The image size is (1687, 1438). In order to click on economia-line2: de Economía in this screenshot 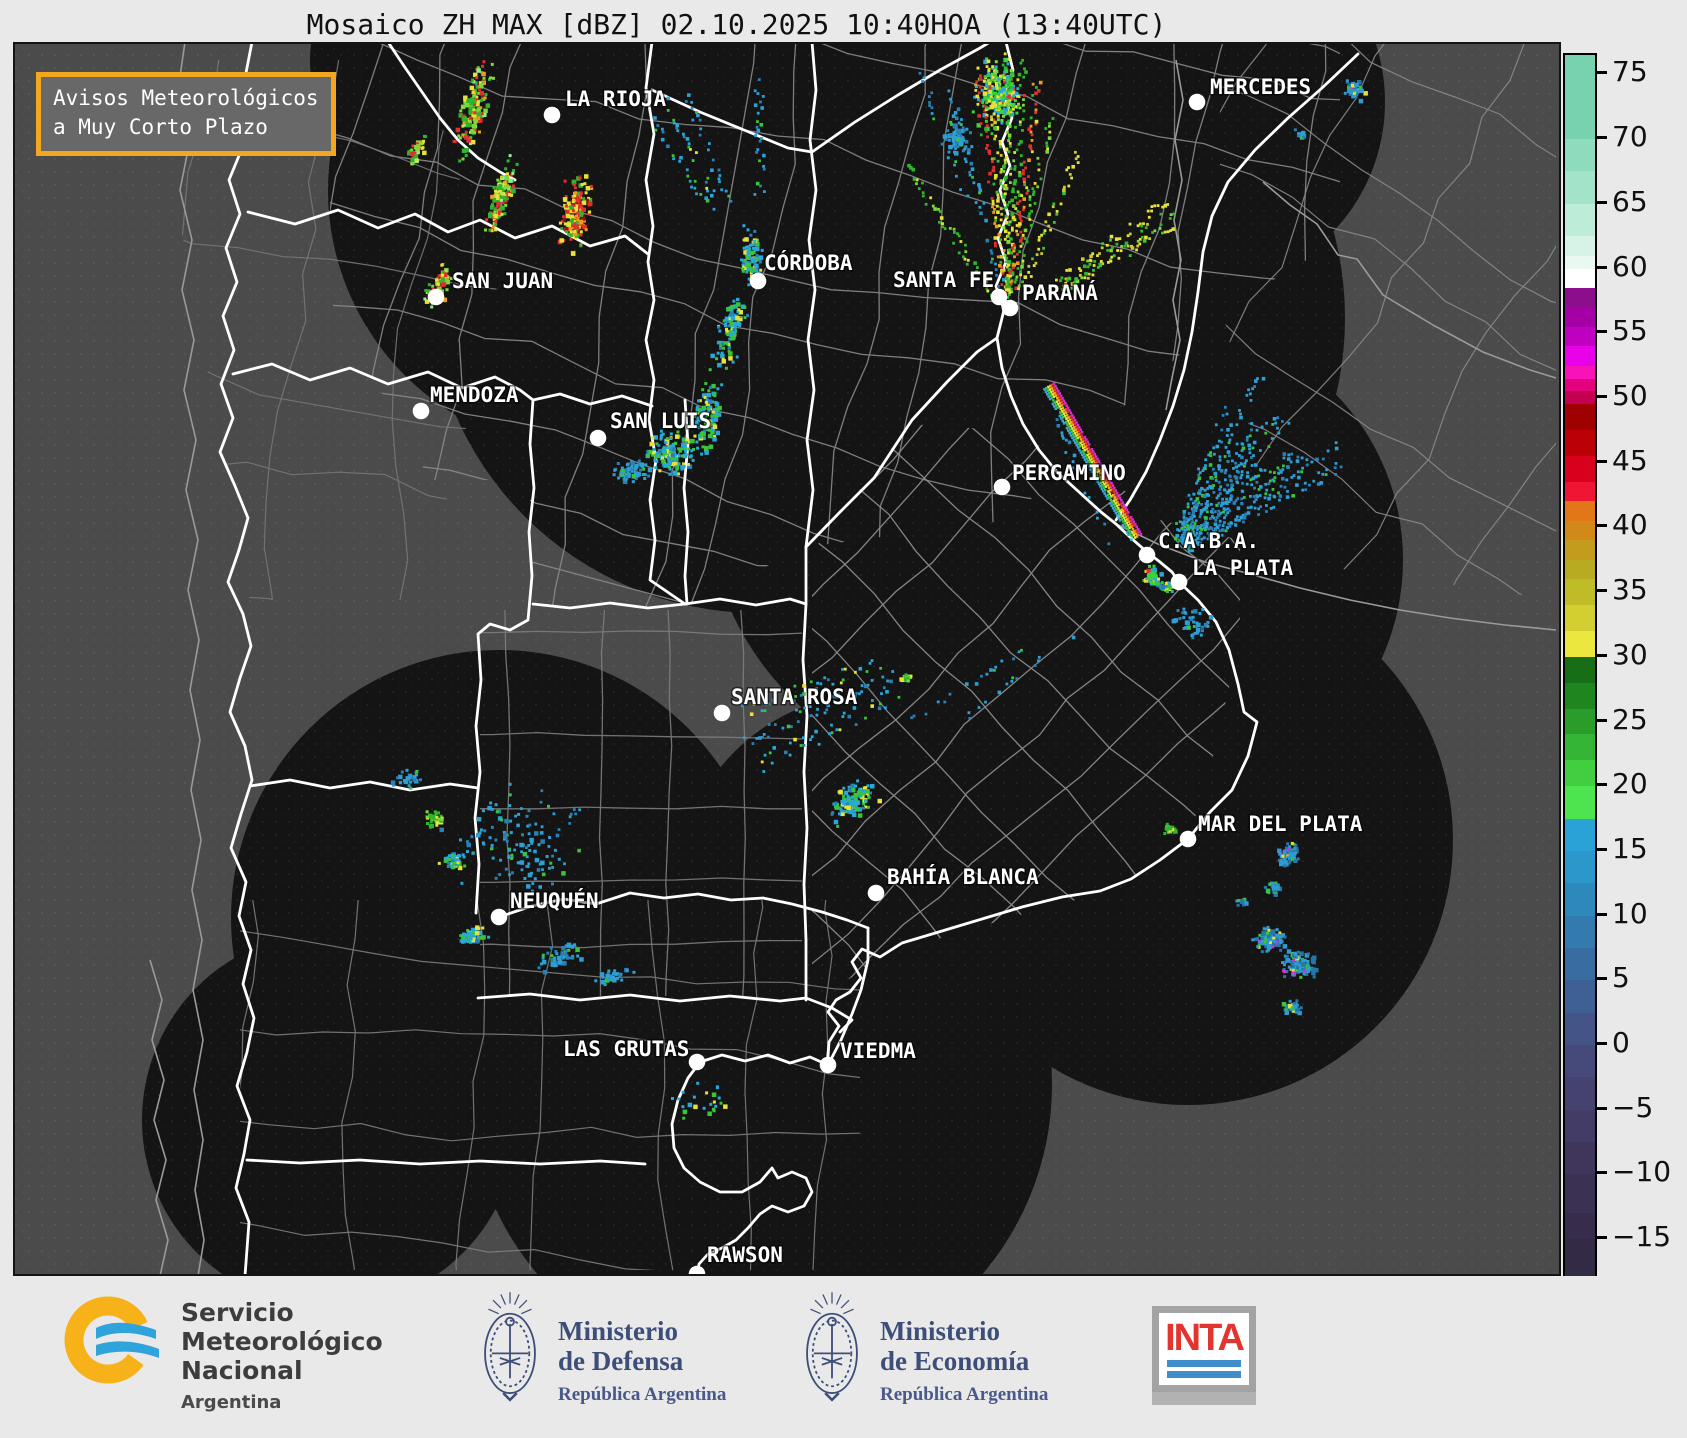, I will do `click(955, 1361)`.